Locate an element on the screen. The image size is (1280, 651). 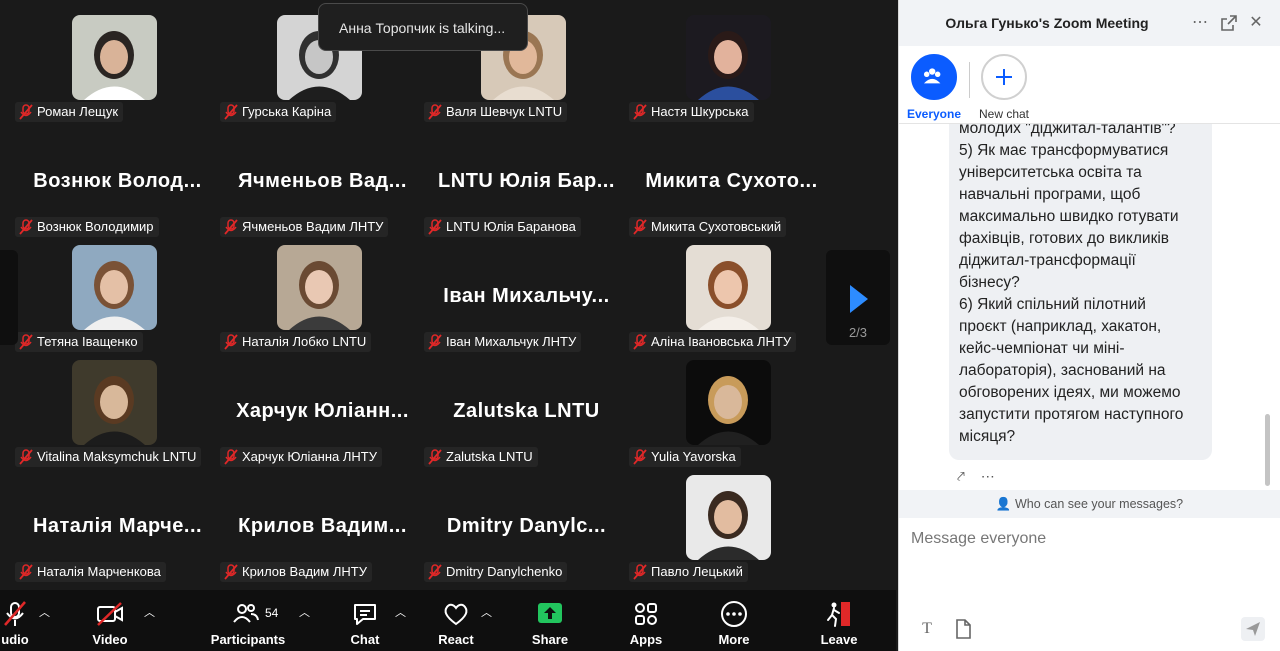
participant-display-name: Zalutska LNTU is located at coordinates (526, 411).